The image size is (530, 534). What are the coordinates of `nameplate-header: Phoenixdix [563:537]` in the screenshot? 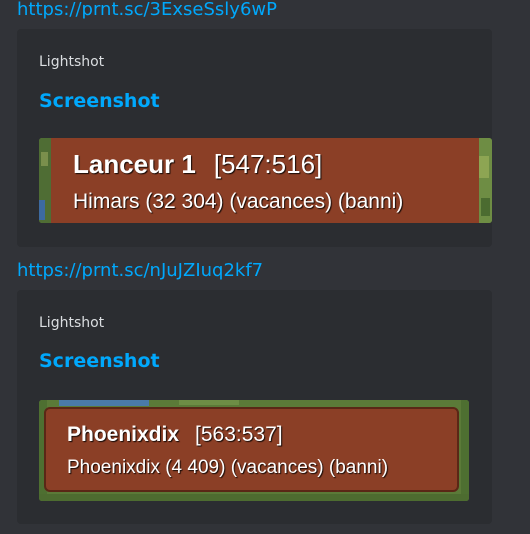 It's located at (175, 435).